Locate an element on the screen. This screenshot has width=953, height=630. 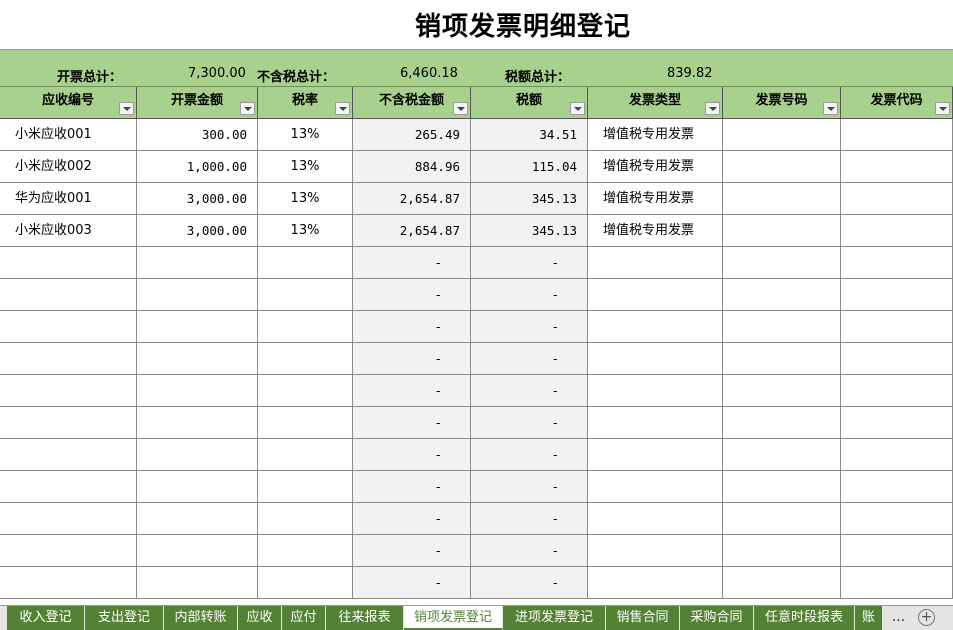
col-header-invoice-code: 发票代码 is located at coordinates (897, 102).